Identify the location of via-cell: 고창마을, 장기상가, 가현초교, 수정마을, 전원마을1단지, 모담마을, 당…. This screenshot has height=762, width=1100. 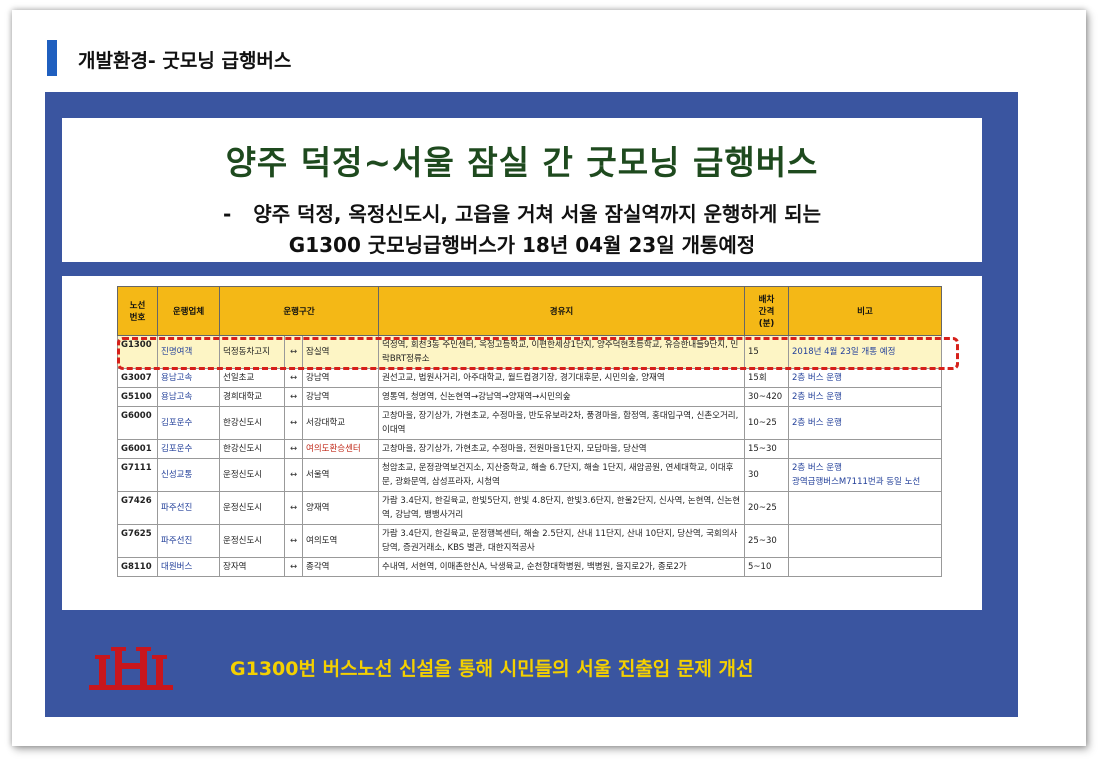
(561, 449).